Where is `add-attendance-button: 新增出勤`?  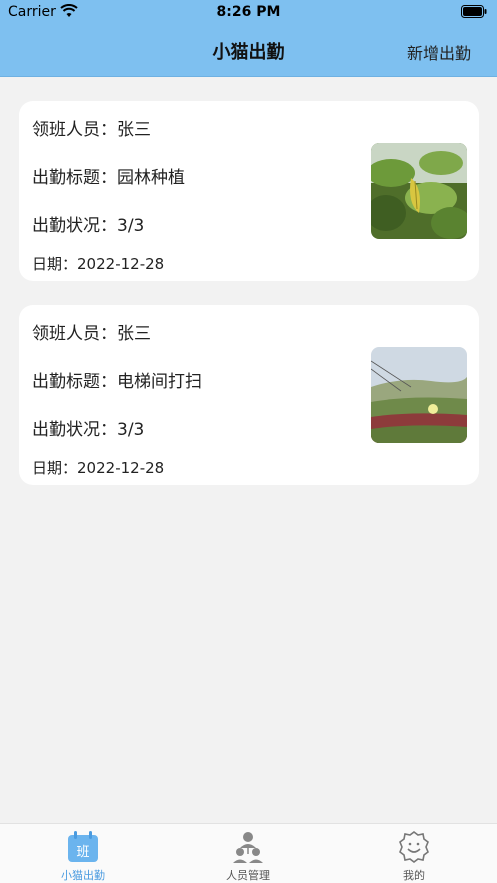 add-attendance-button: 新增出勤 is located at coordinates (439, 52).